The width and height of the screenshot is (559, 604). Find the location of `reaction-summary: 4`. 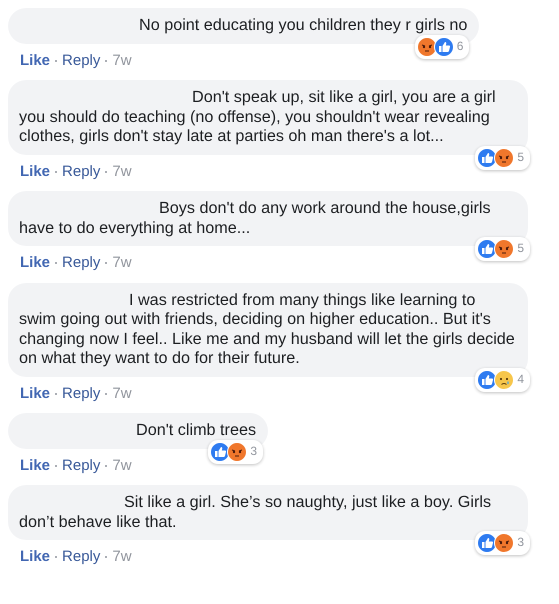

reaction-summary: 4 is located at coordinates (502, 380).